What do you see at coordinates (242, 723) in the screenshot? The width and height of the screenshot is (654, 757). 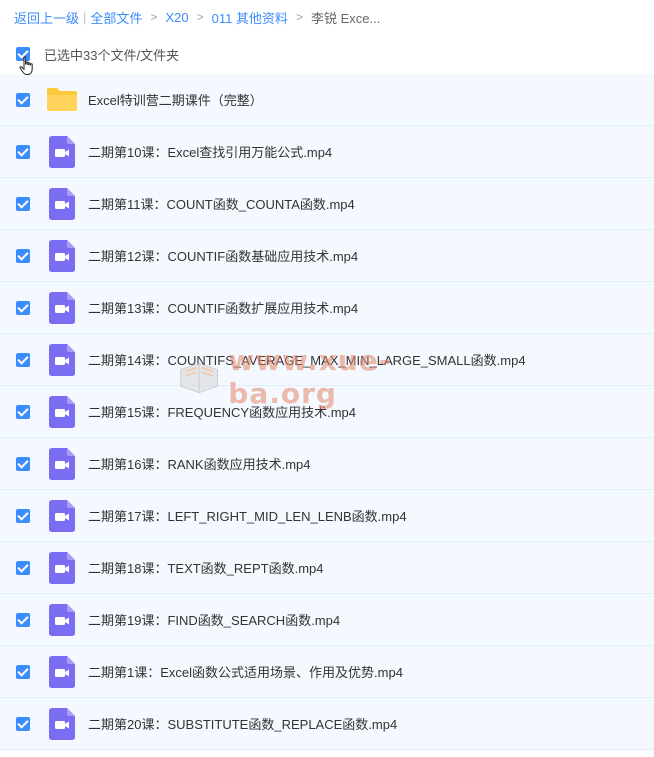 I see `file-name: 二期第20课：SUBSTITUTE函数_REPLACE函数.mp4` at bounding box center [242, 723].